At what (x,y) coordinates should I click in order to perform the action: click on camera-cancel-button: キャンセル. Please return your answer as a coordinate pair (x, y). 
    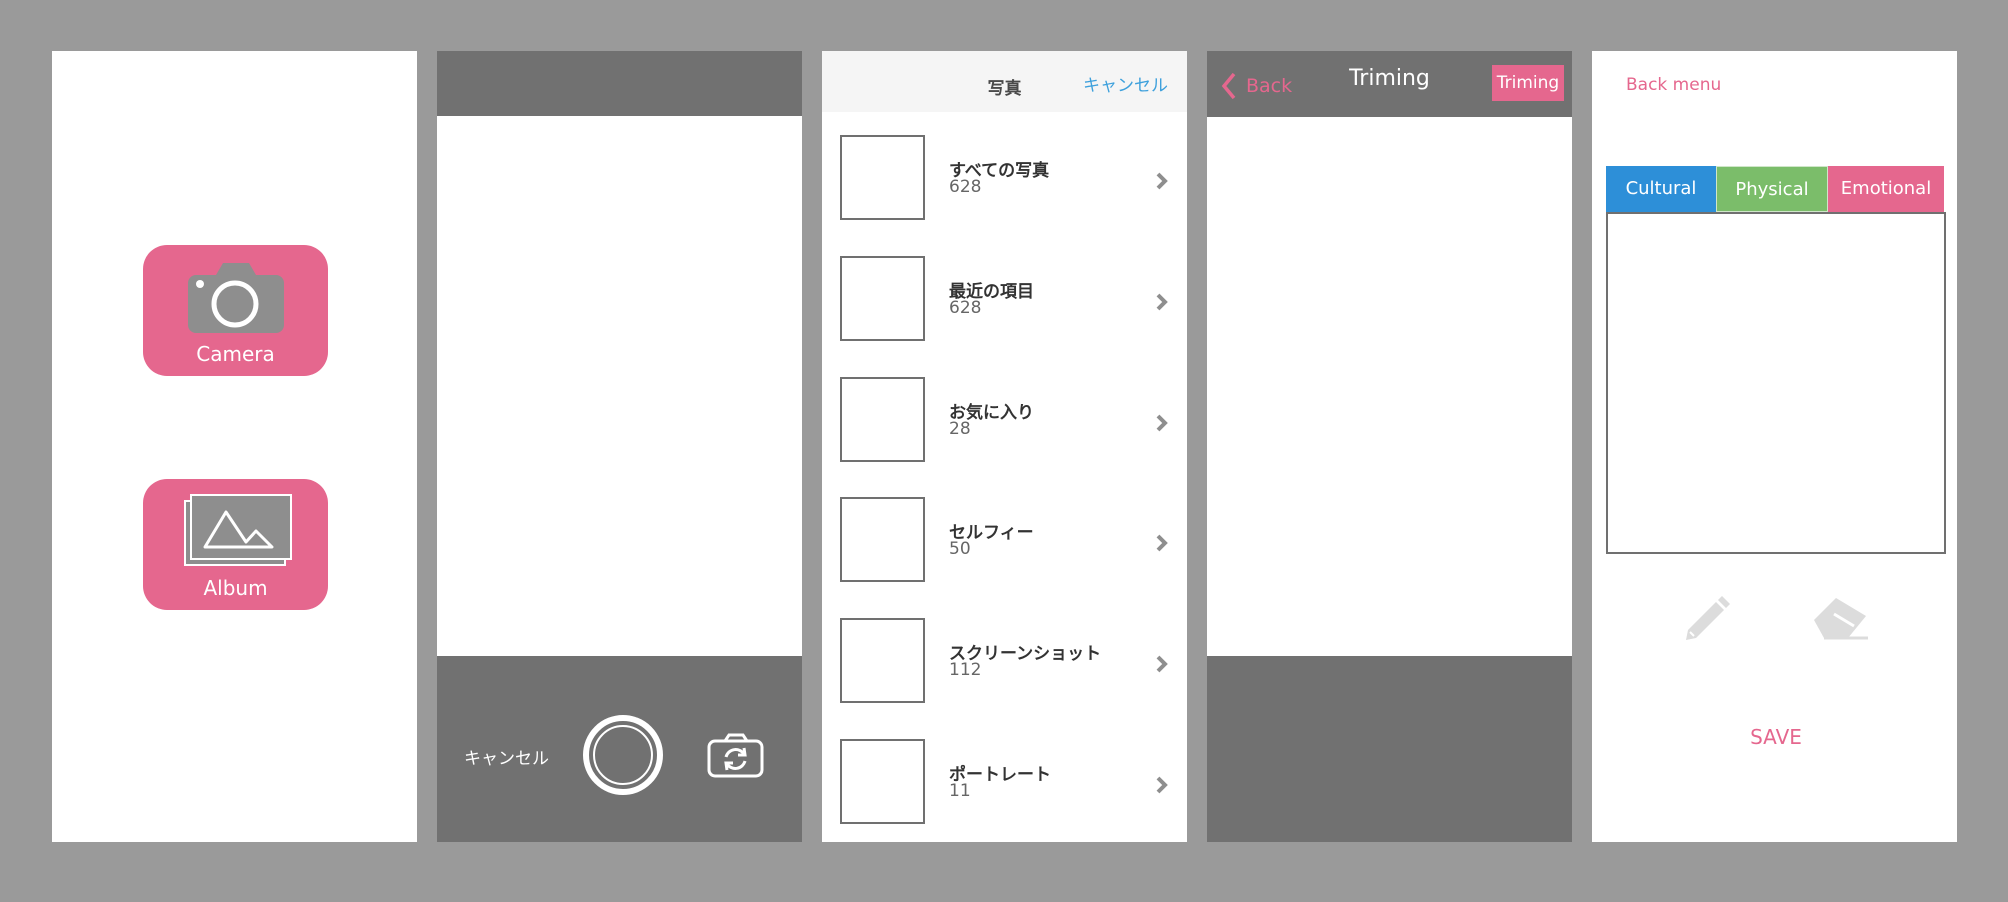
    Looking at the image, I should click on (506, 756).